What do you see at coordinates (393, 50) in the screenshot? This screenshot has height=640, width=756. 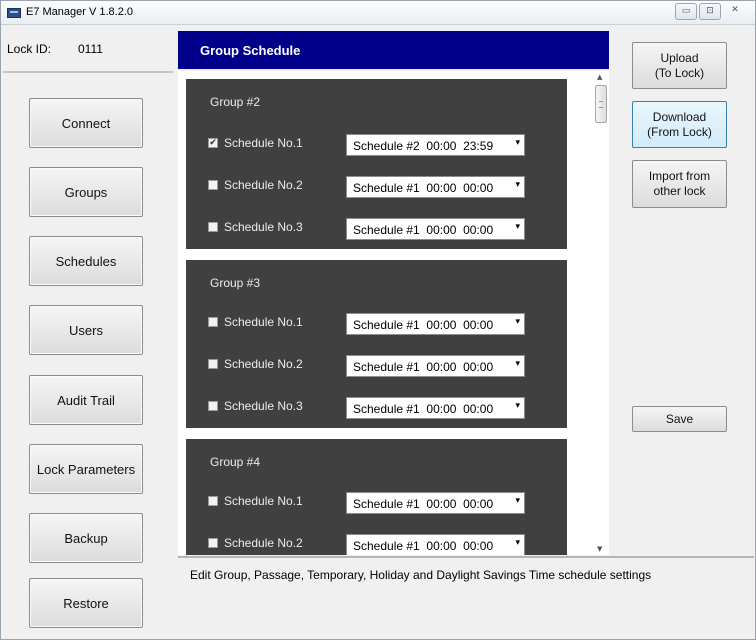 I see `content-header: Group Schedule` at bounding box center [393, 50].